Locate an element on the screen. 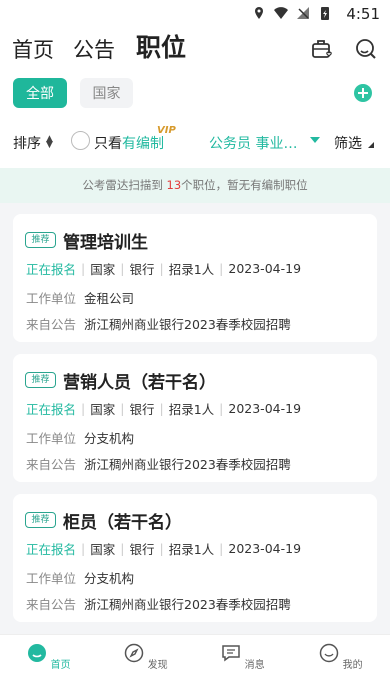  tab-positions: 职位 is located at coordinates (161, 46).